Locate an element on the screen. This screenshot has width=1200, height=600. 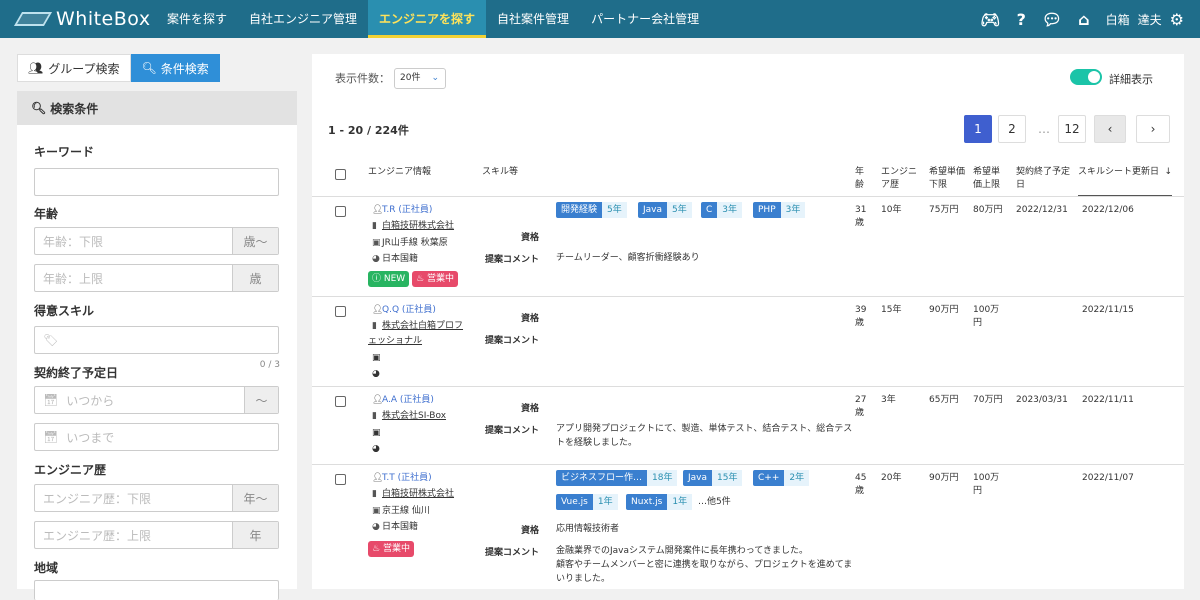
group-search-tab: 👥︎ グループ検索 is located at coordinates (74, 68).